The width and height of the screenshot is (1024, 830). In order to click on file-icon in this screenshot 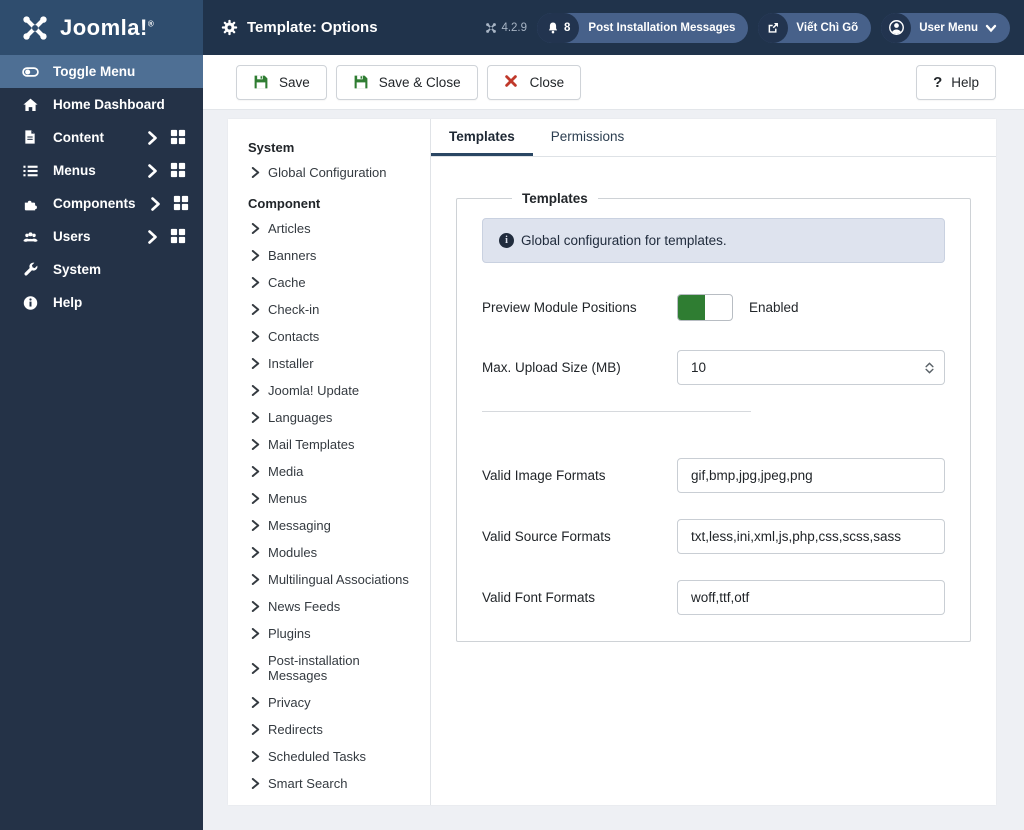, I will do `click(30, 137)`.